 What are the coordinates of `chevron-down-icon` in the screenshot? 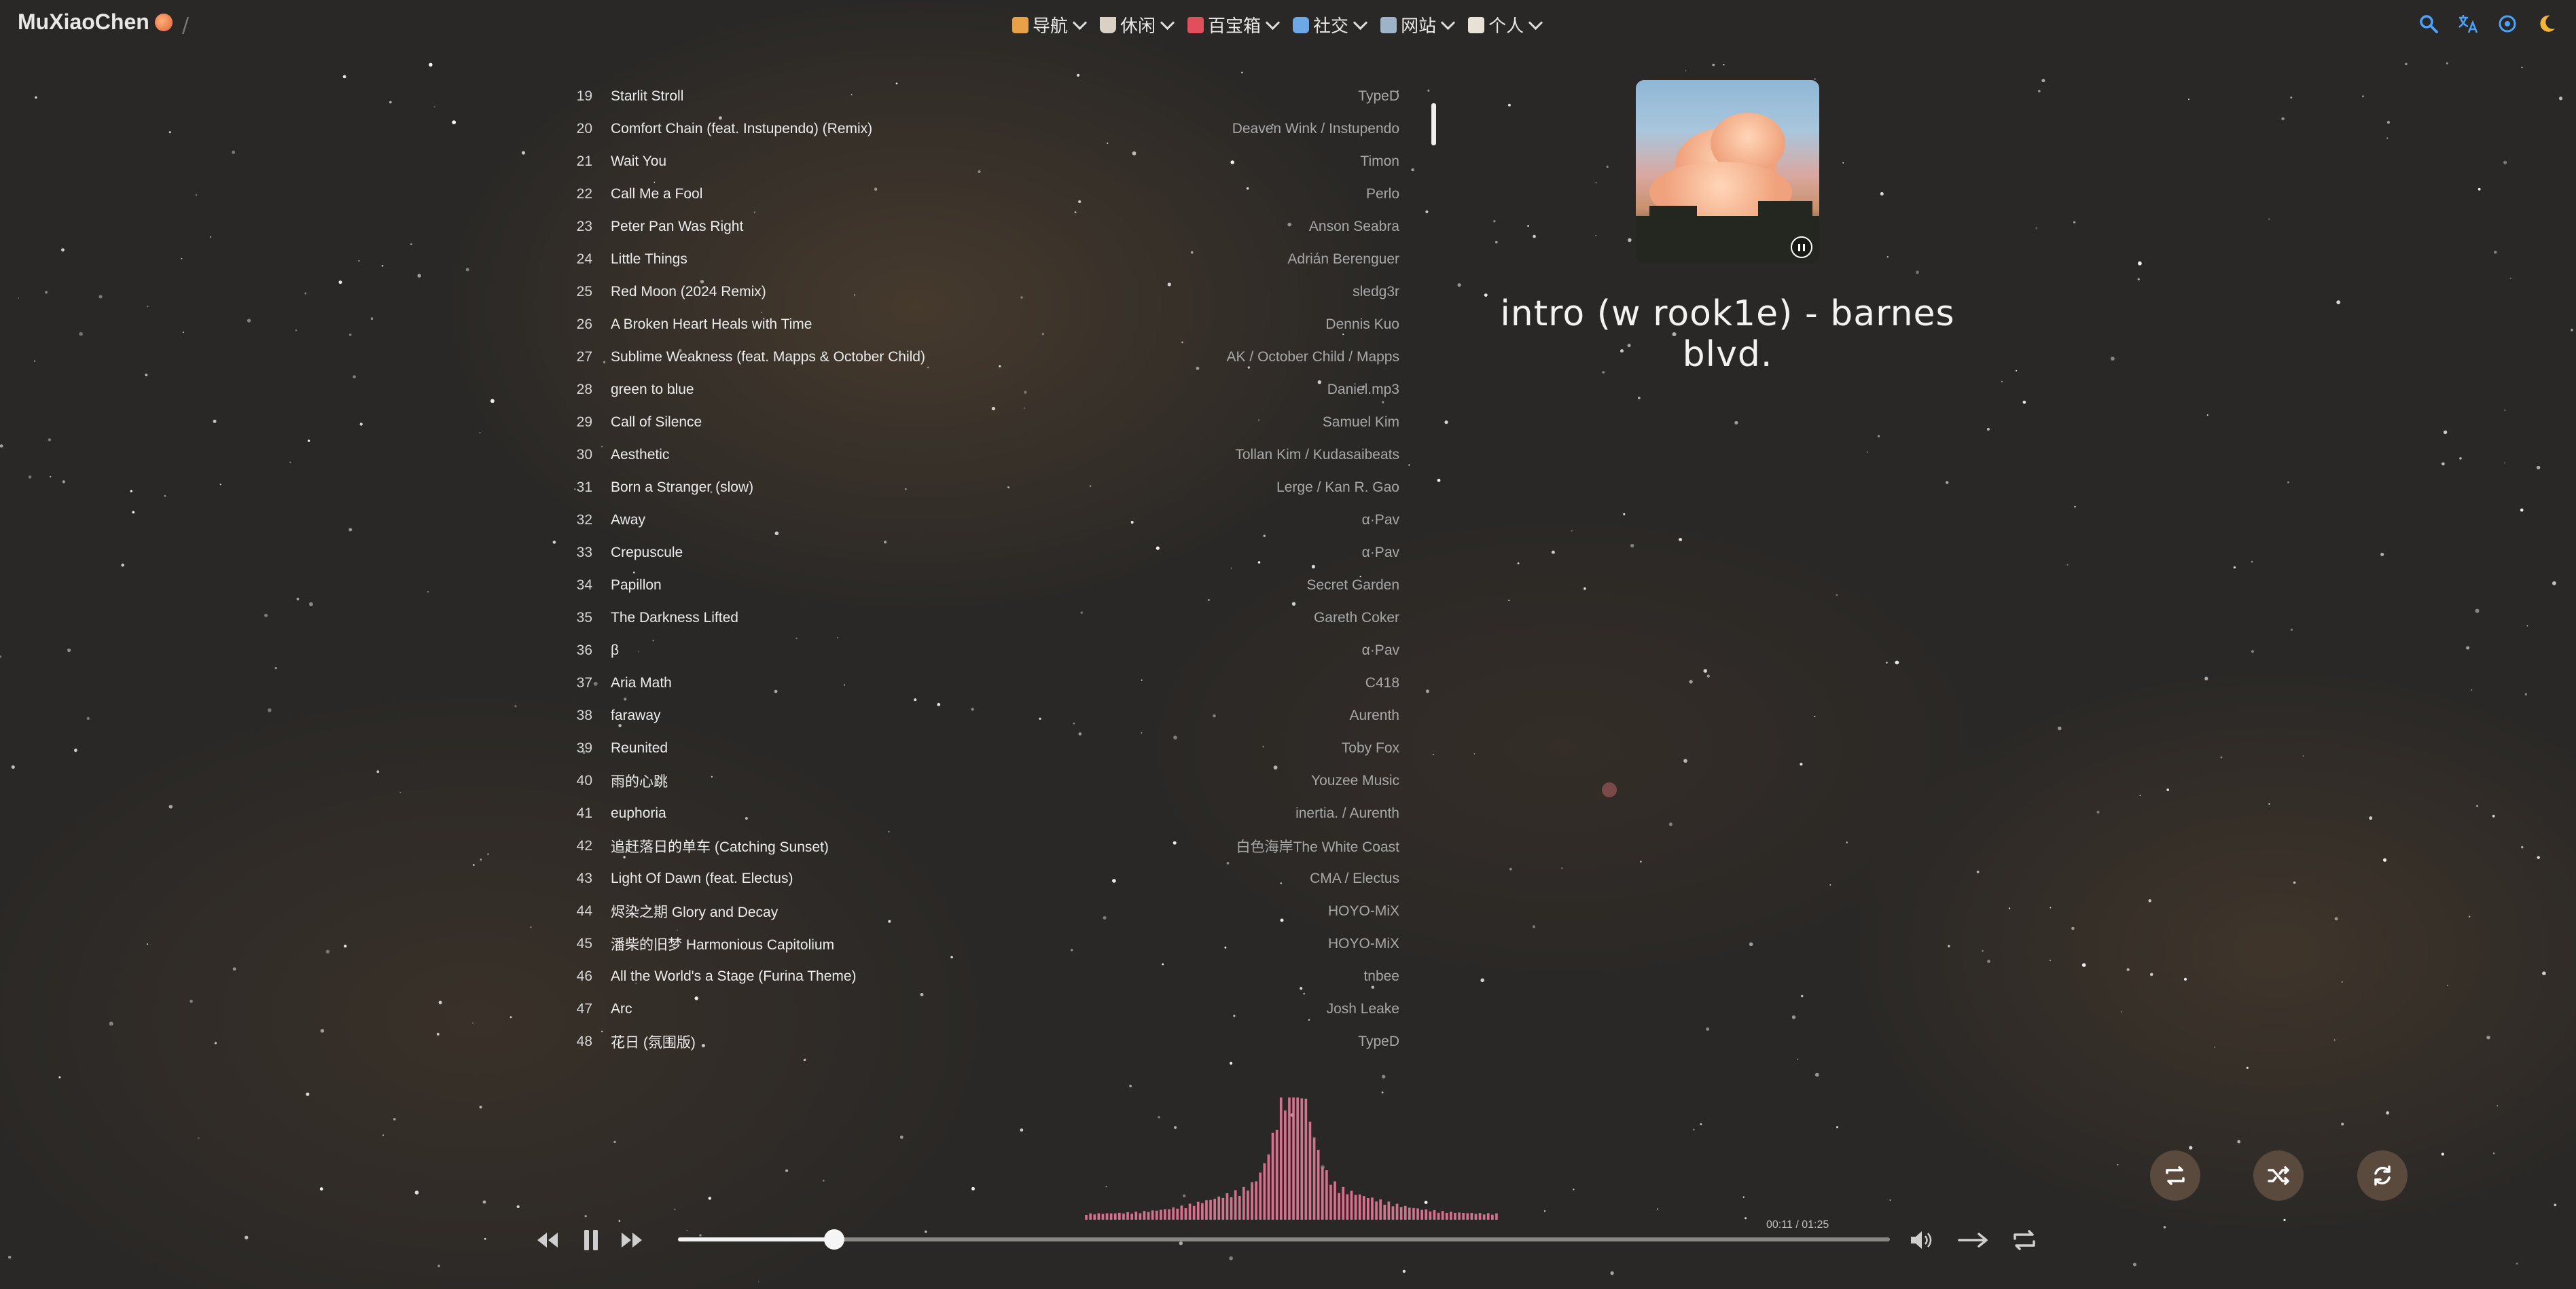 It's located at (1535, 23).